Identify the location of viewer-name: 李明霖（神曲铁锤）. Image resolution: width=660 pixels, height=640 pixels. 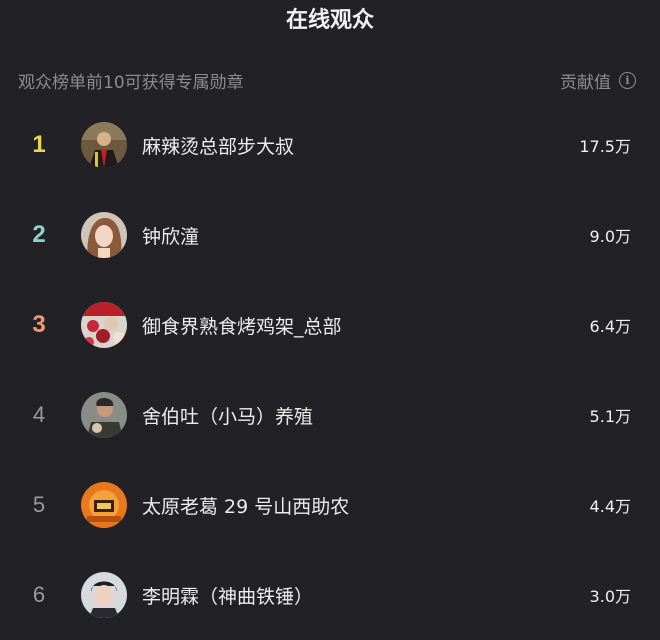
(228, 596).